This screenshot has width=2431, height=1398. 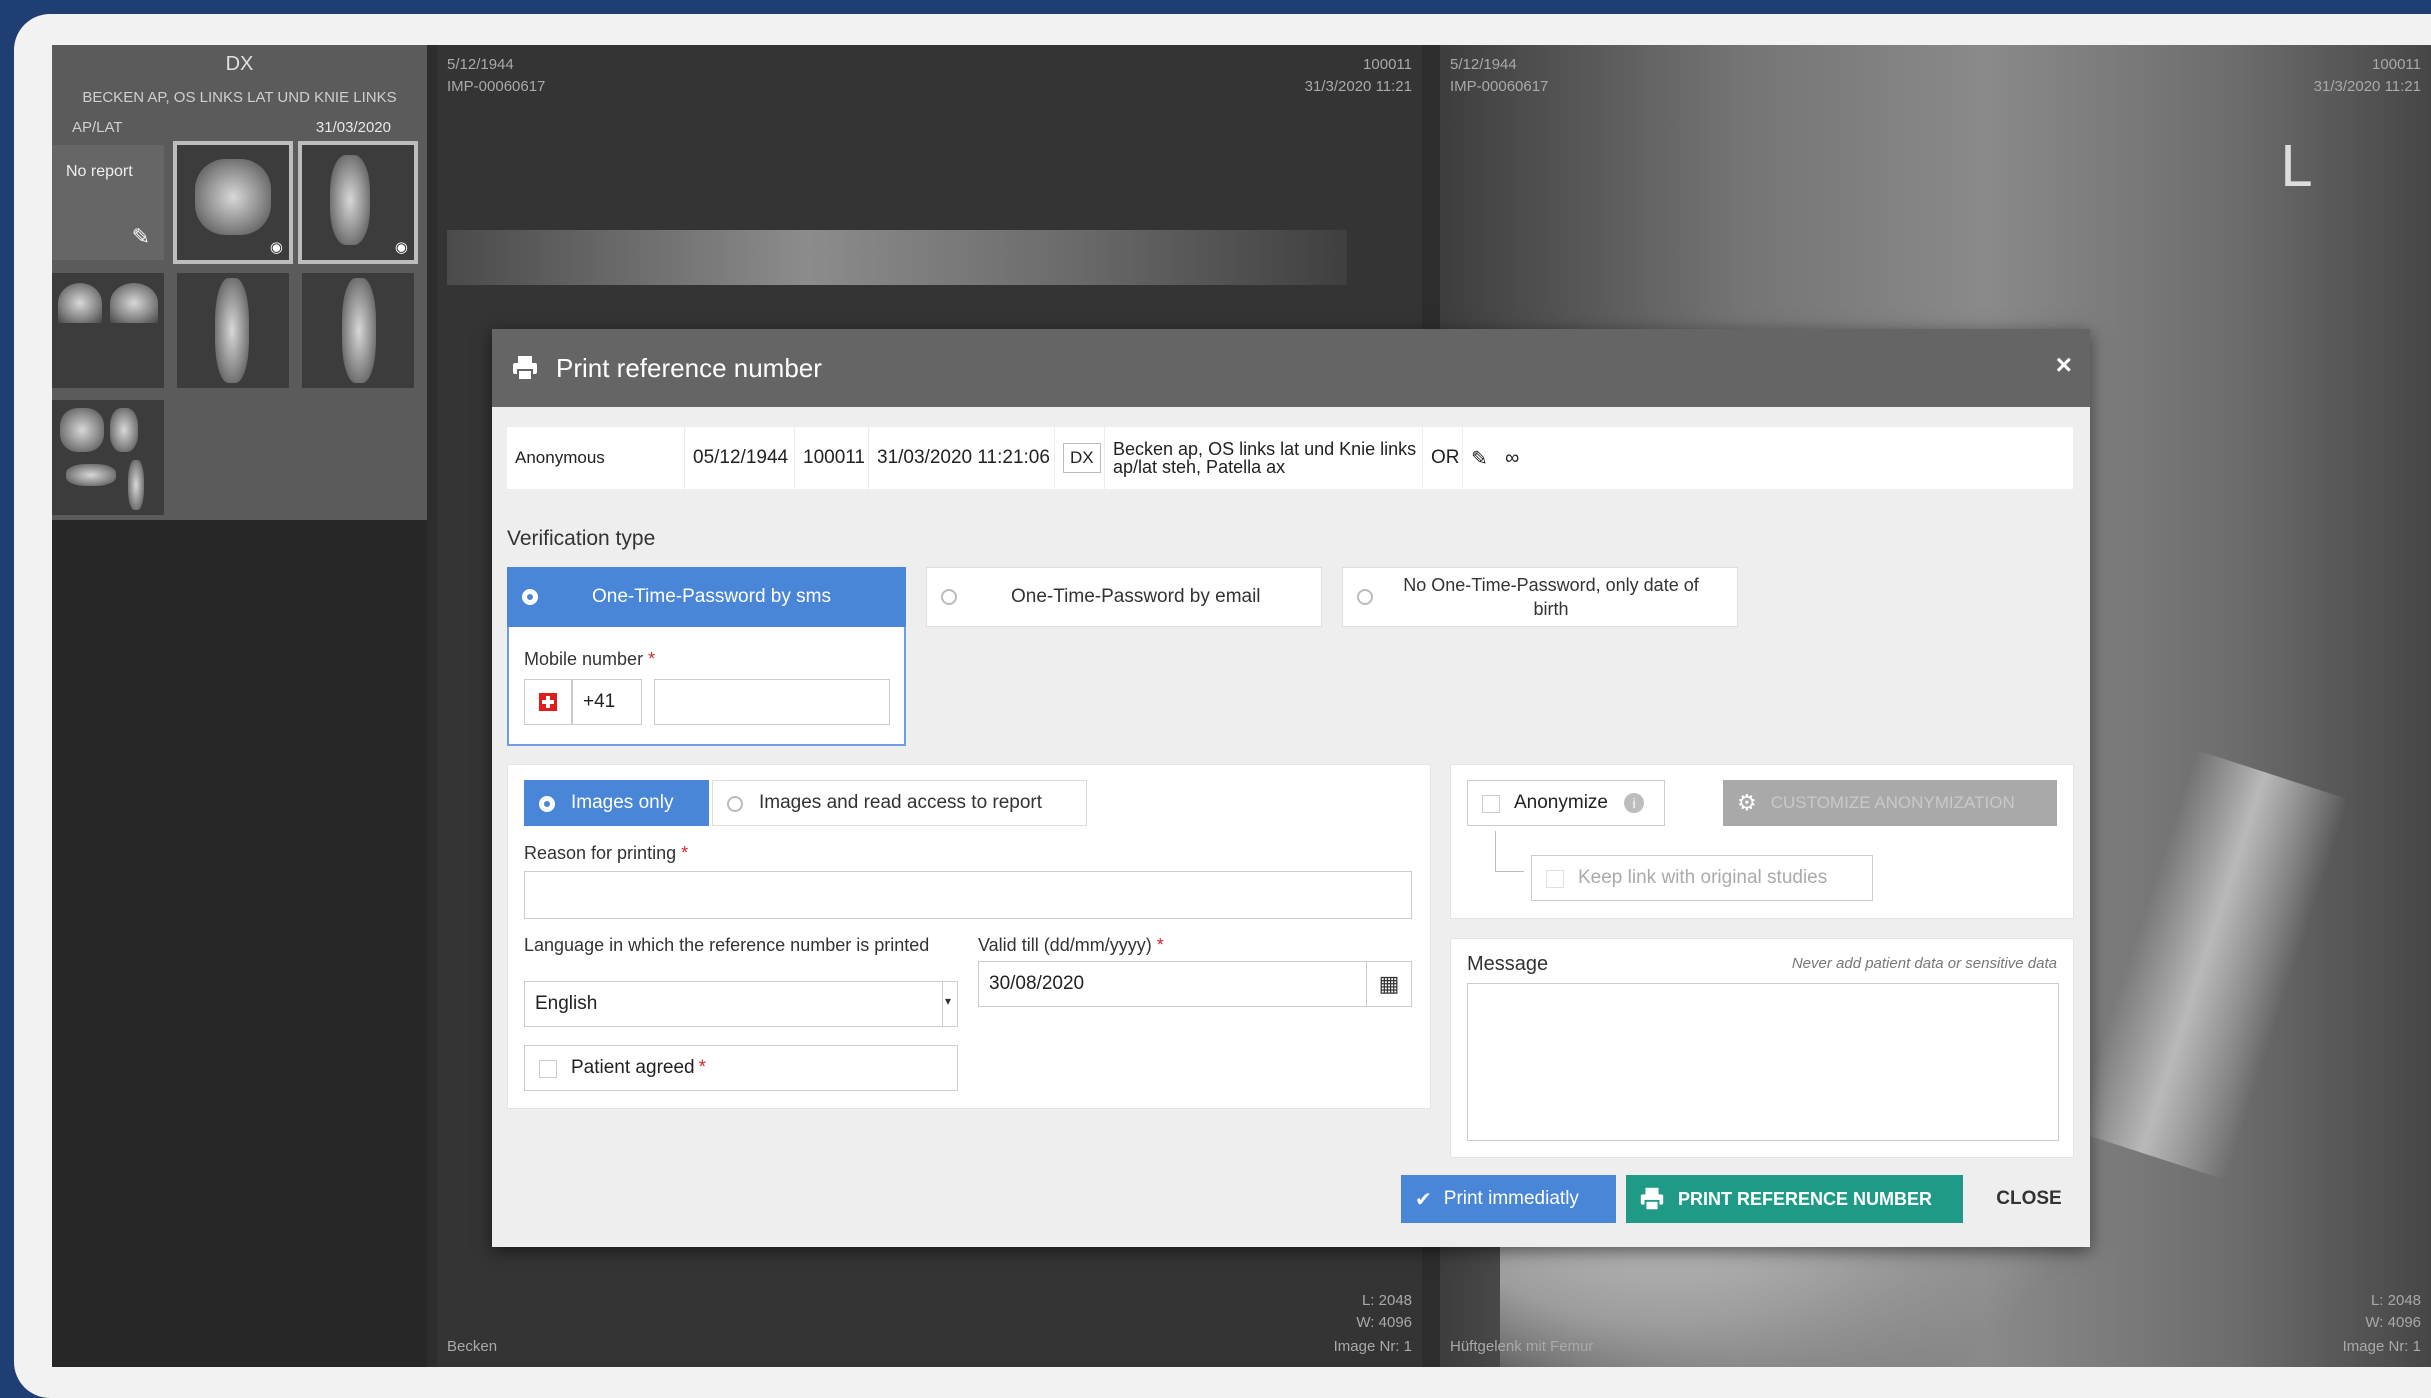 What do you see at coordinates (622, 802) in the screenshot?
I see `option-images-only-label: Images only` at bounding box center [622, 802].